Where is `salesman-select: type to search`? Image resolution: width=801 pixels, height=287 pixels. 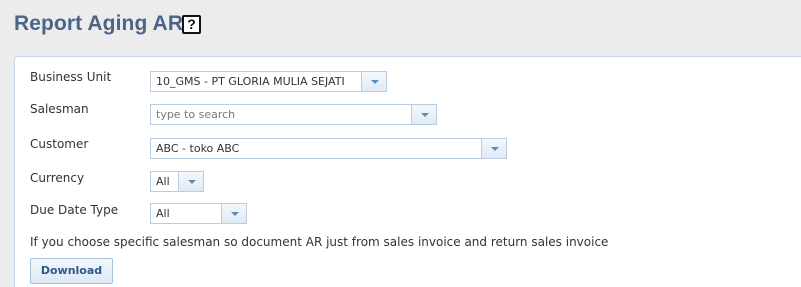 salesman-select: type to search is located at coordinates (293, 114).